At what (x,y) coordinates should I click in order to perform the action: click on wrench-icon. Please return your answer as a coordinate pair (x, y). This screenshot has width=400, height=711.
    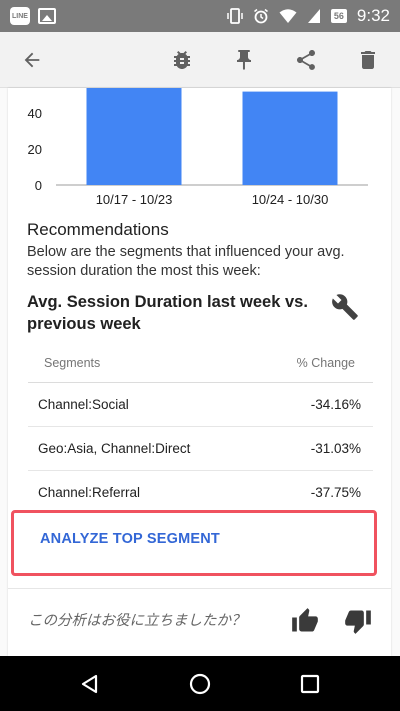
    Looking at the image, I should click on (345, 307).